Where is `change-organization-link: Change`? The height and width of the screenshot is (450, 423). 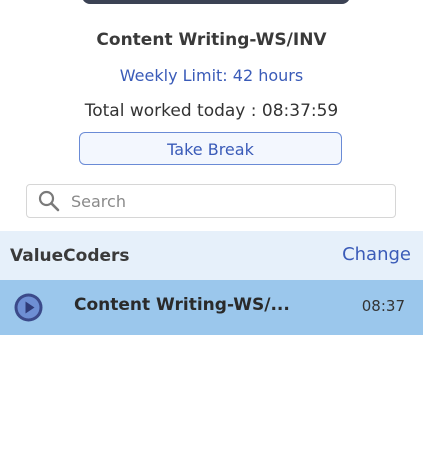
change-organization-link: Change is located at coordinates (376, 254).